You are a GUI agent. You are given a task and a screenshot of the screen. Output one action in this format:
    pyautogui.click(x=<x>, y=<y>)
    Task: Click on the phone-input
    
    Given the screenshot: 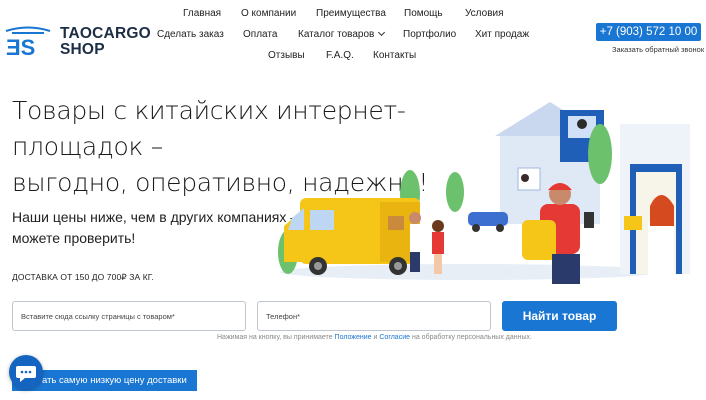 What is the action you would take?
    pyautogui.click(x=374, y=316)
    